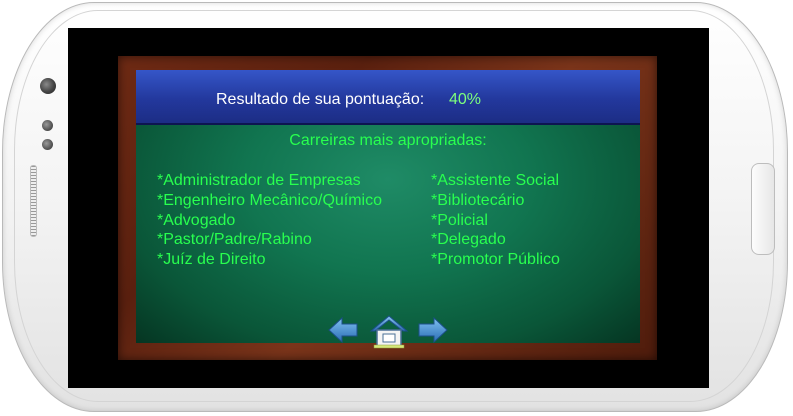  I want to click on home-icon, so click(389, 332).